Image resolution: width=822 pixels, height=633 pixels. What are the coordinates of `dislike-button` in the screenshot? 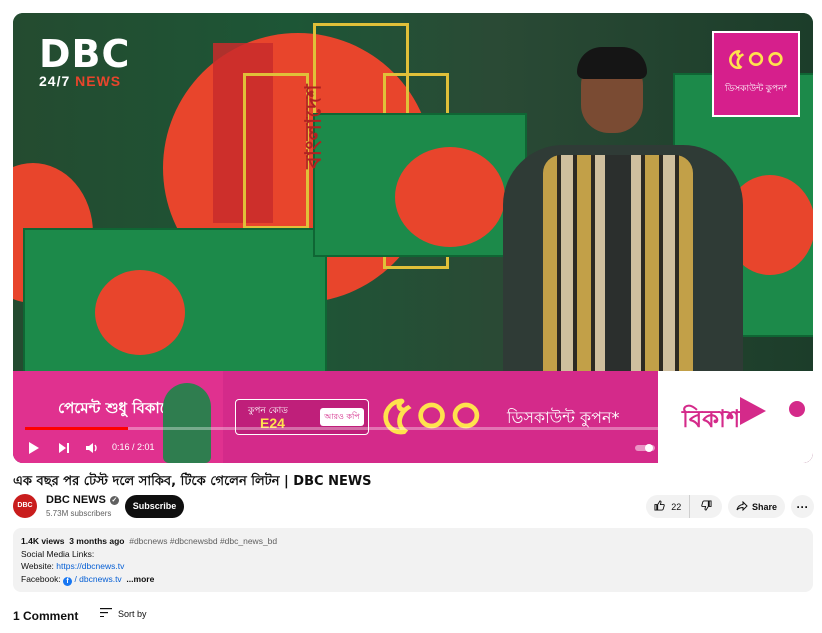 It's located at (706, 506).